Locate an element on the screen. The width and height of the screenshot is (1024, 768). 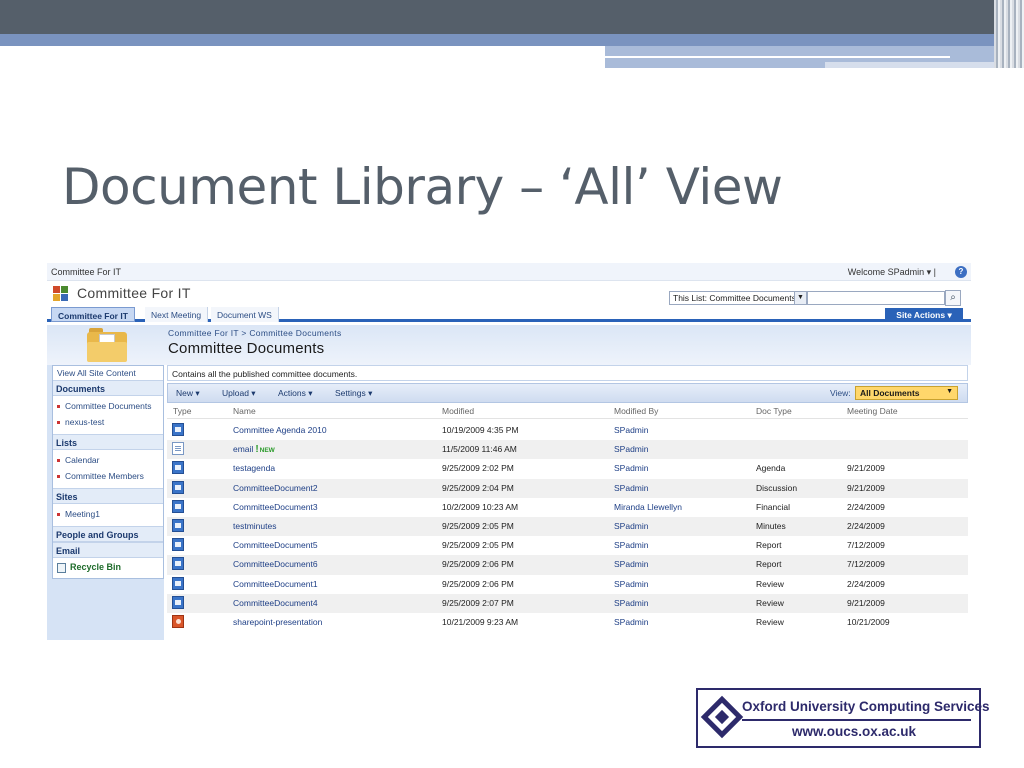
table-row: email !NEW 11/5/2009 11:46 AM SPadmin is located at coordinates (567, 450).